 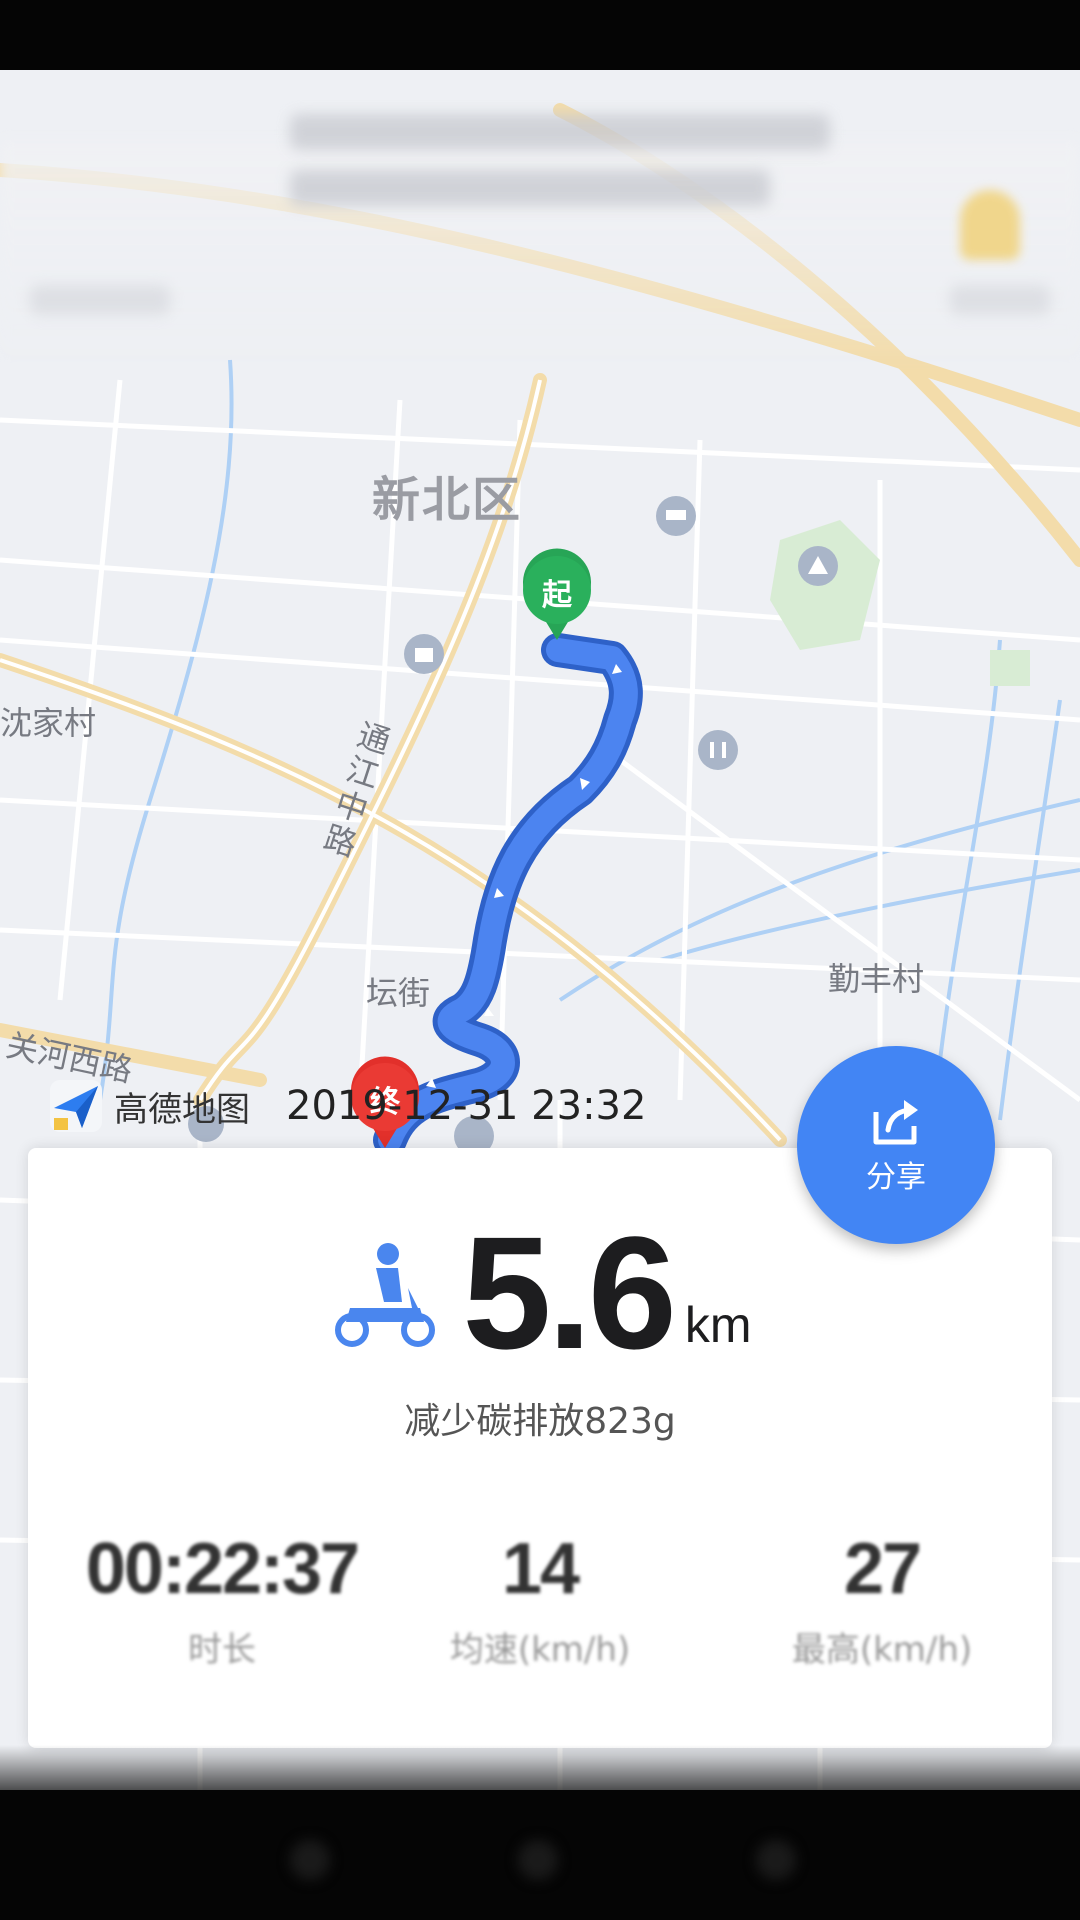 I want to click on stat-label: 最高(km/h), so click(x=882, y=1650).